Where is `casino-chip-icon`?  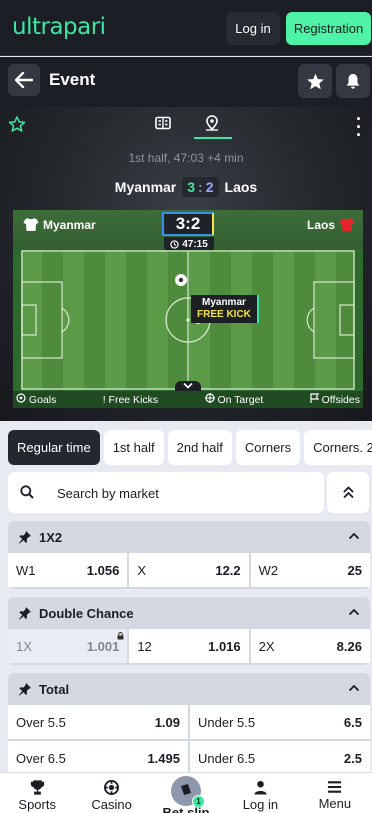
casino-chip-icon is located at coordinates (112, 787).